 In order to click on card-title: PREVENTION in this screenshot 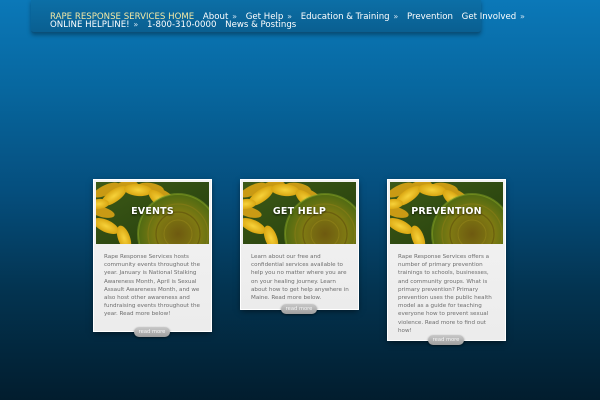, I will do `click(446, 211)`.